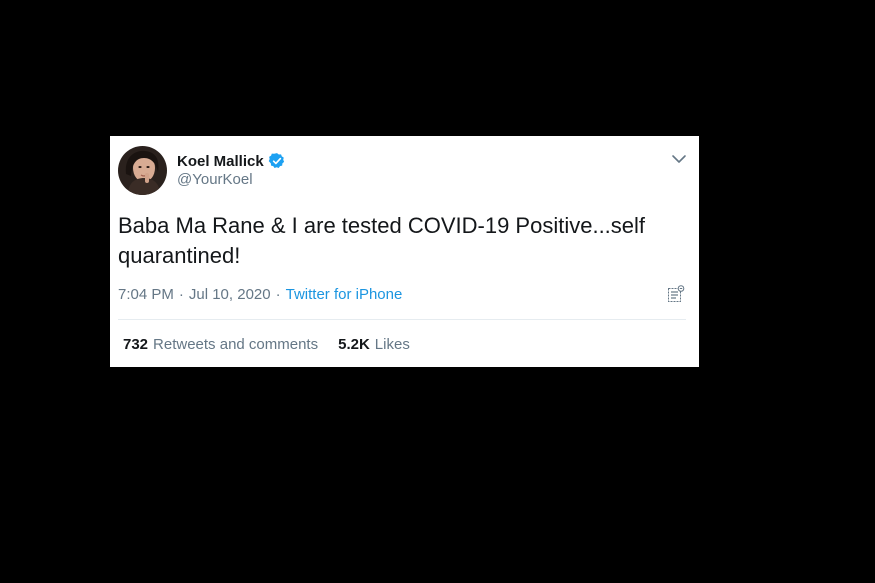 Image resolution: width=875 pixels, height=583 pixels. I want to click on avatar-image, so click(142, 170).